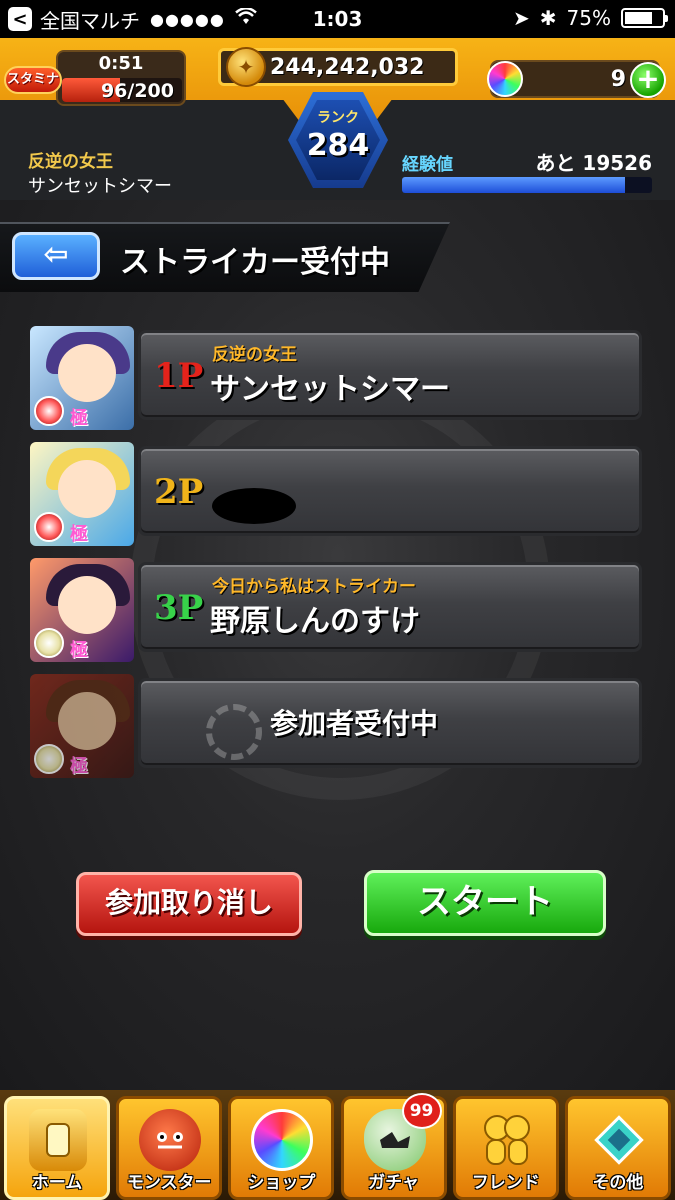 The height and width of the screenshot is (1200, 675). Describe the element at coordinates (330, 389) in the screenshot. I see `slot-player-name: サンセットシマー` at that location.